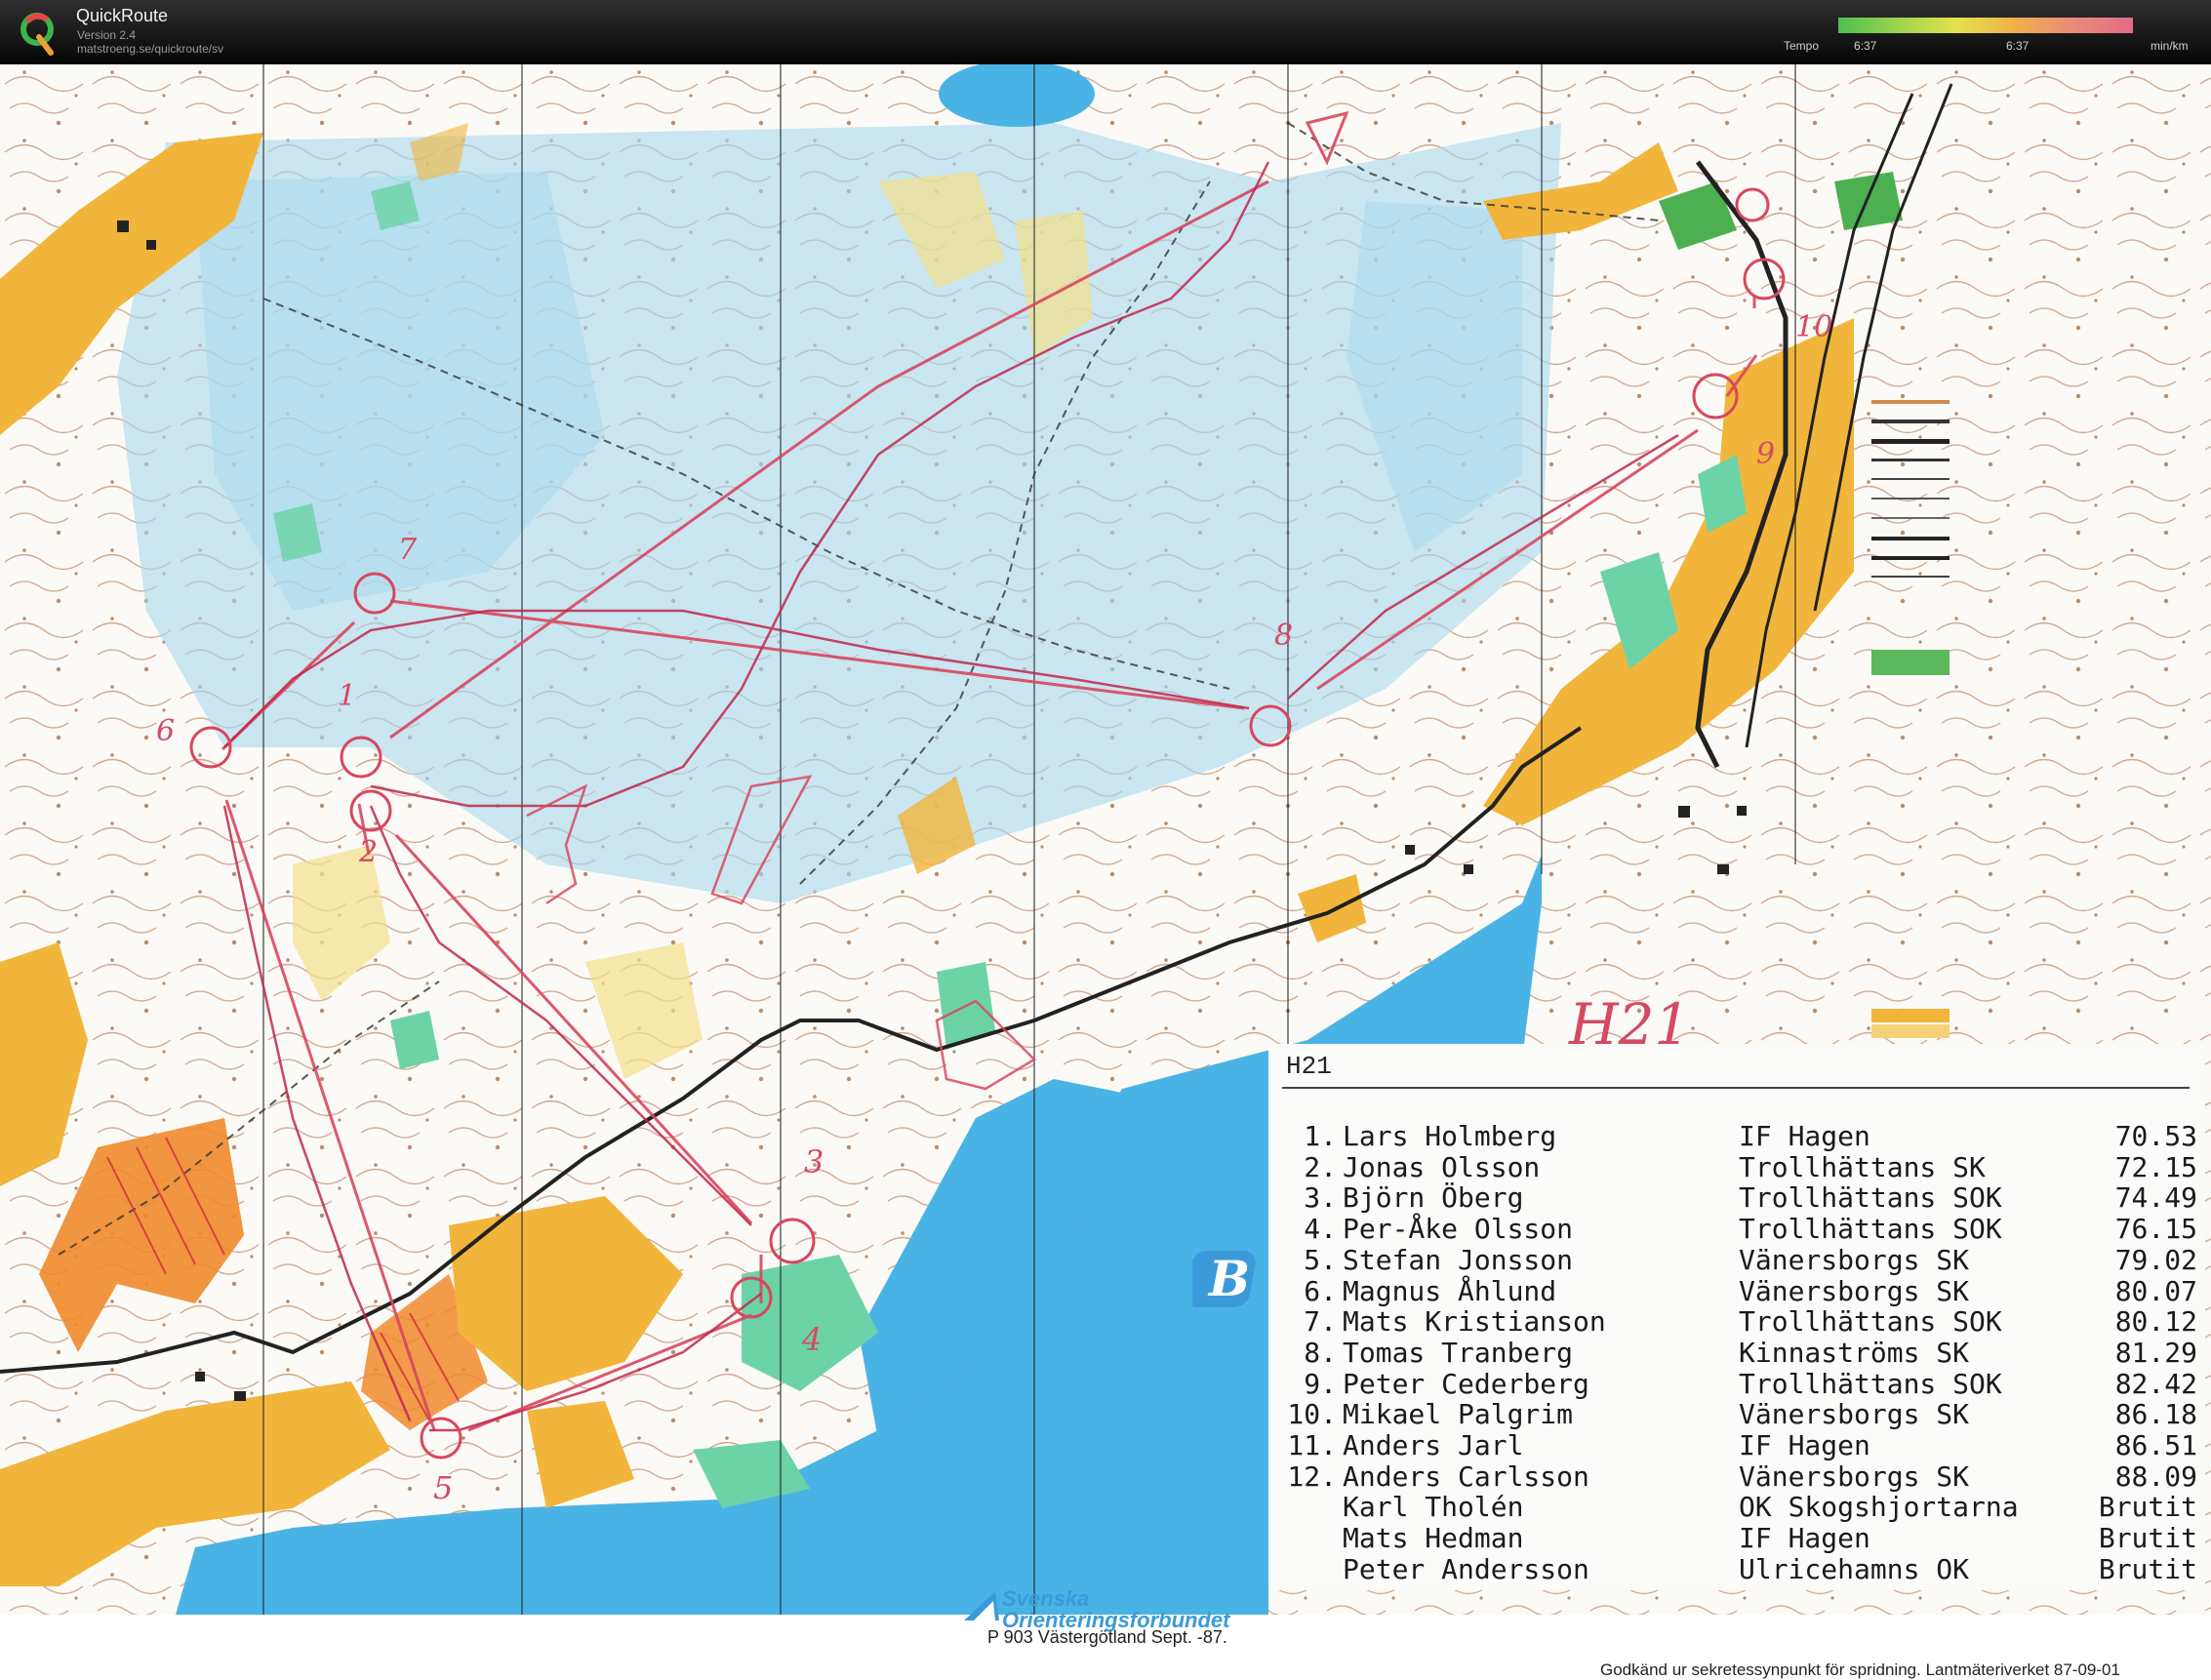 The height and width of the screenshot is (1680, 2211). What do you see at coordinates (1736, 1538) in the screenshot?
I see `result-row: Mats Hedman IF Hagen Brutit` at bounding box center [1736, 1538].